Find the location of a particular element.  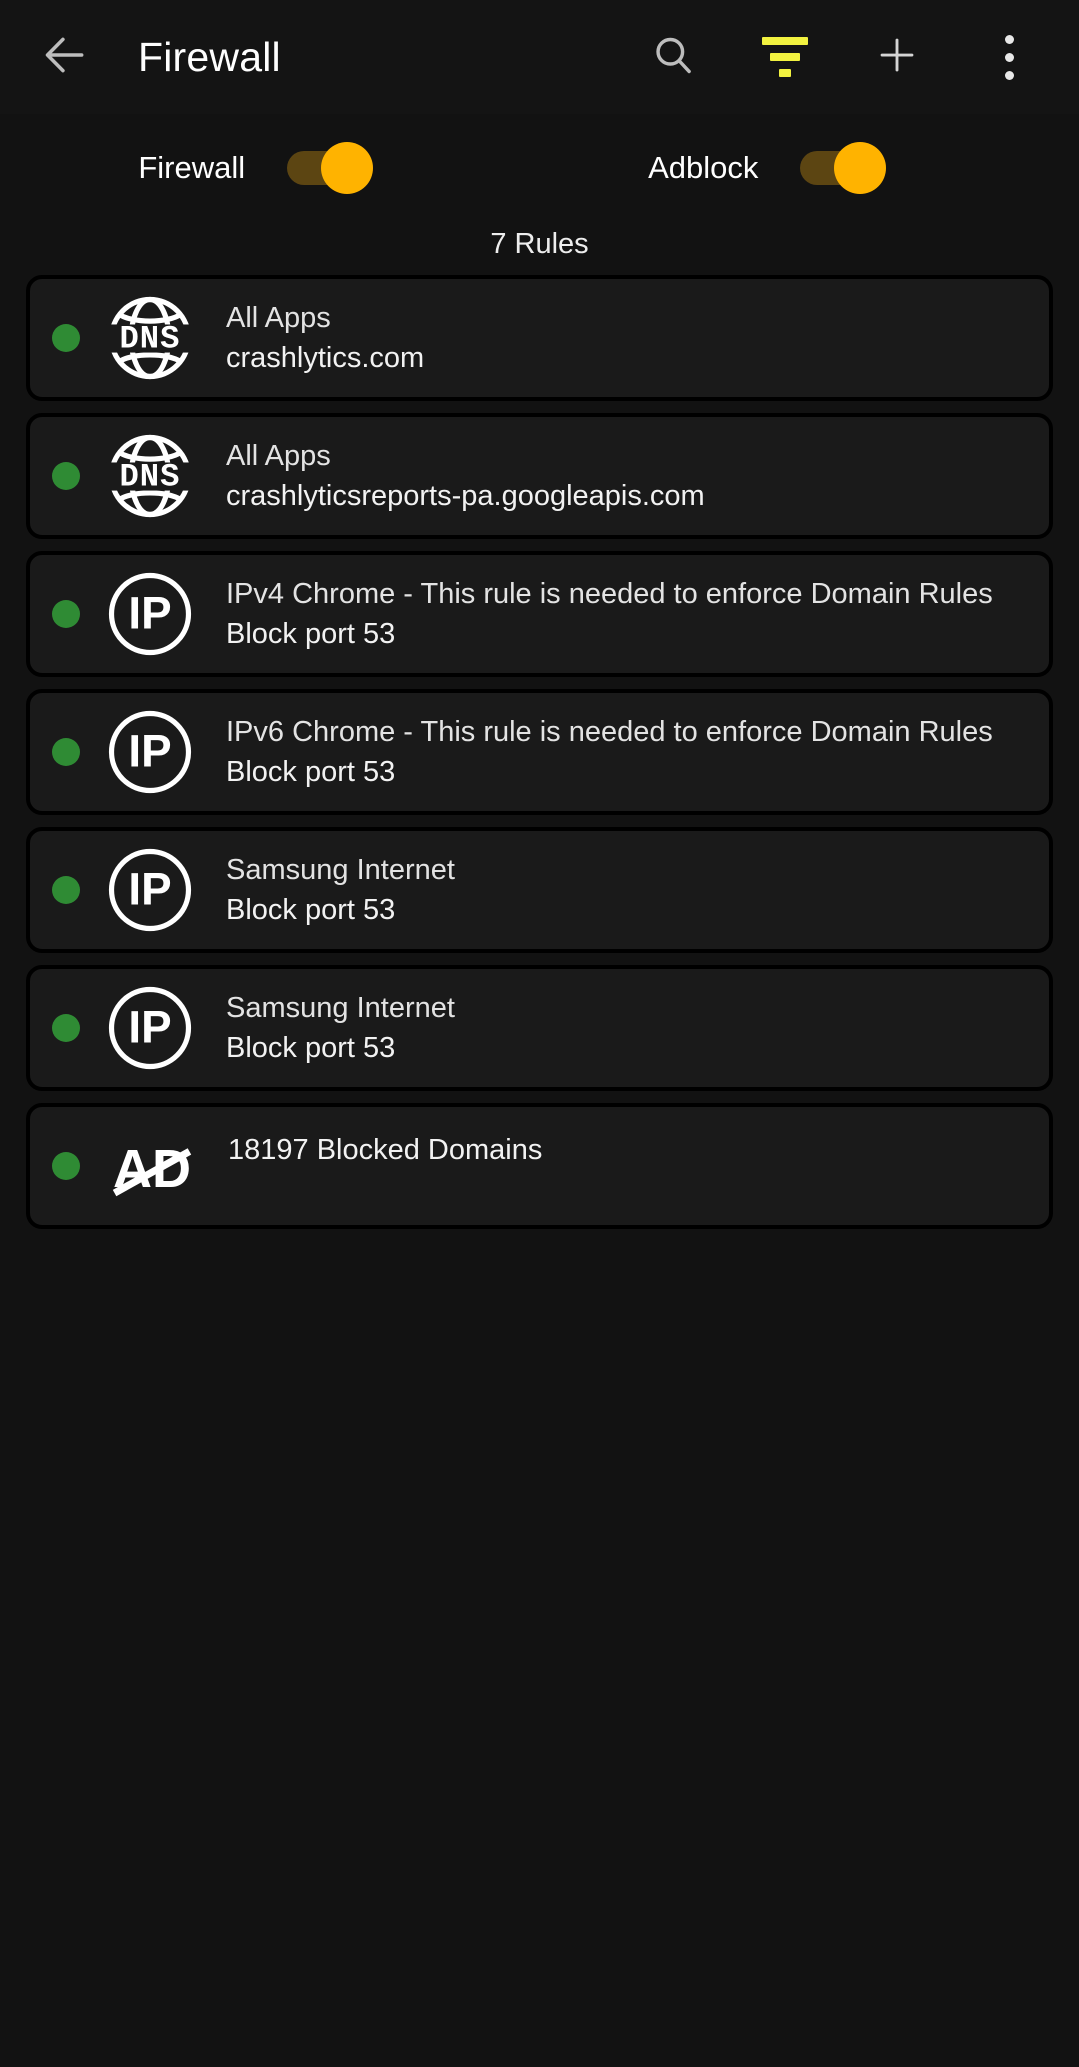

overflow-menu-icon is located at coordinates (1009, 57).